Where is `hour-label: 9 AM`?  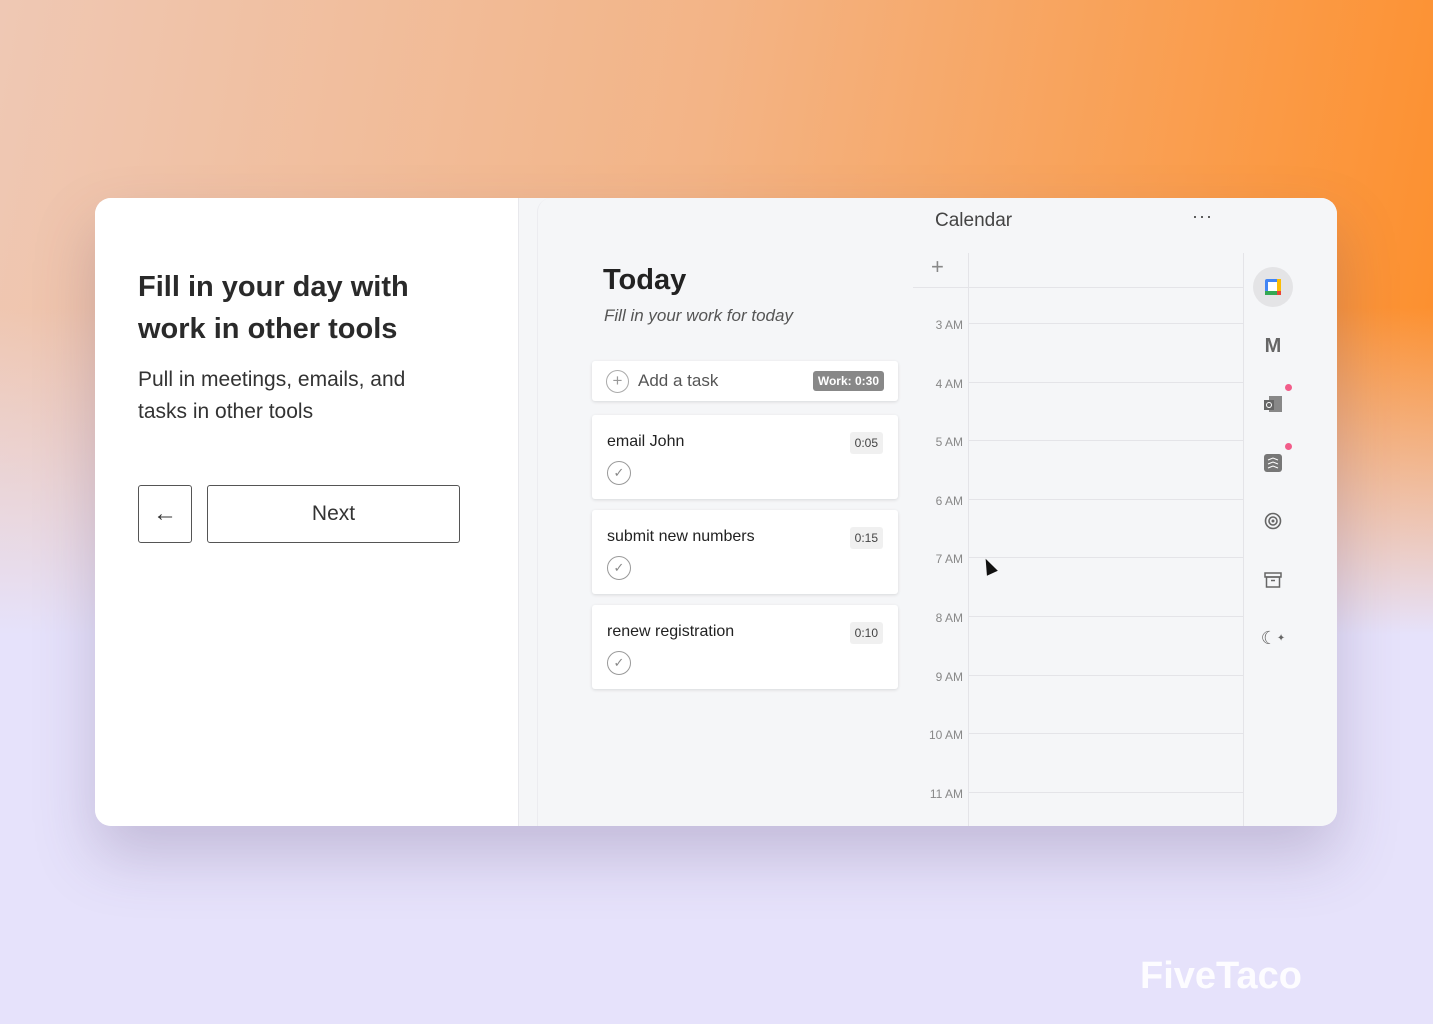 hour-label: 9 AM is located at coordinates (949, 676).